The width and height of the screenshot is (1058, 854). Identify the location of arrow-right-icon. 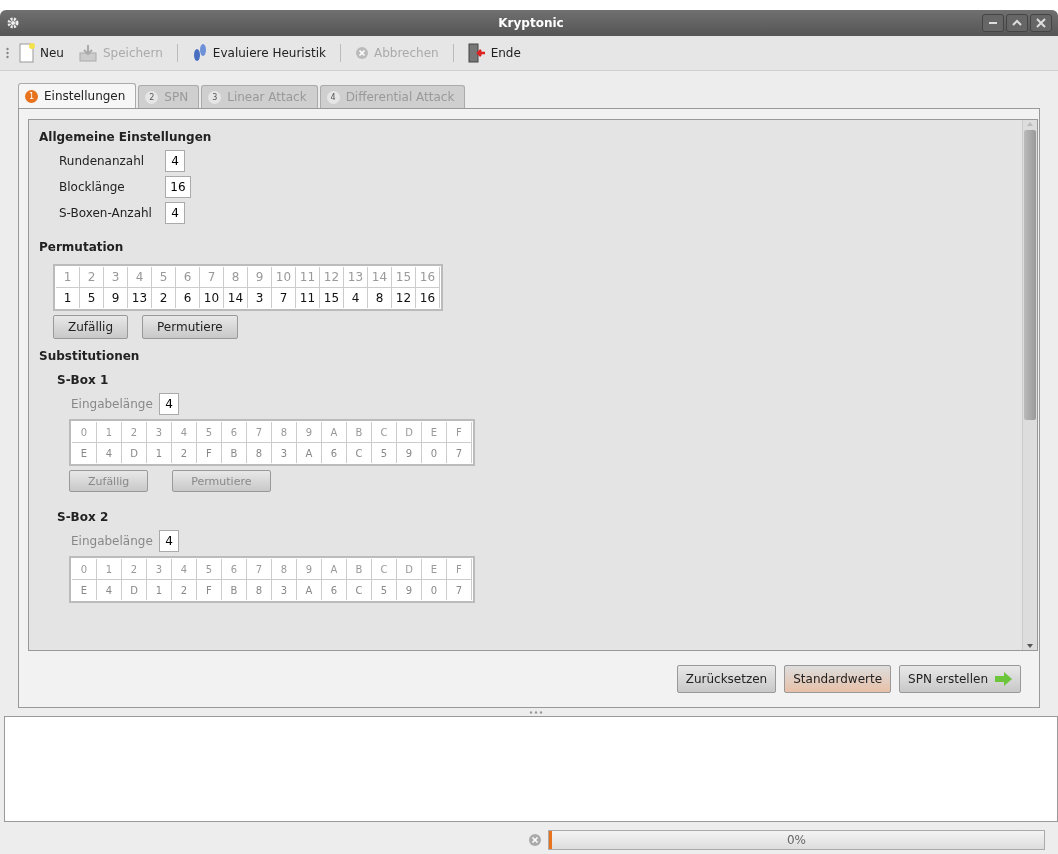
(1003, 679).